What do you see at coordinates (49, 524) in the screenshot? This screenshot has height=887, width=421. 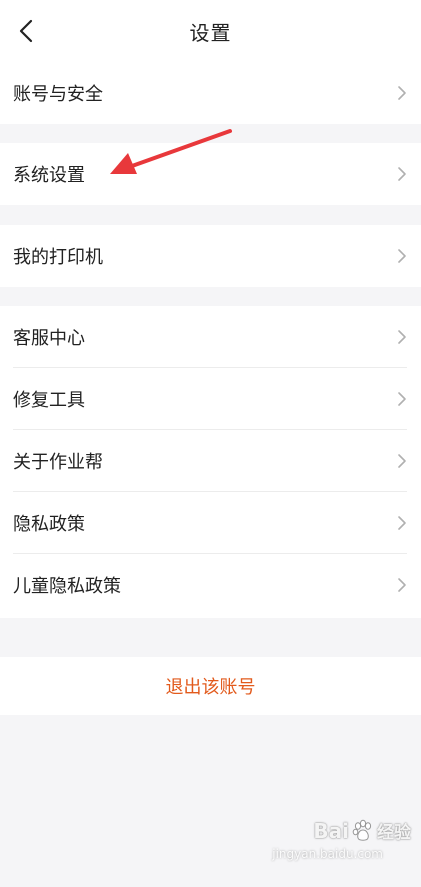 I see `menu-item-label: 隐私政策` at bounding box center [49, 524].